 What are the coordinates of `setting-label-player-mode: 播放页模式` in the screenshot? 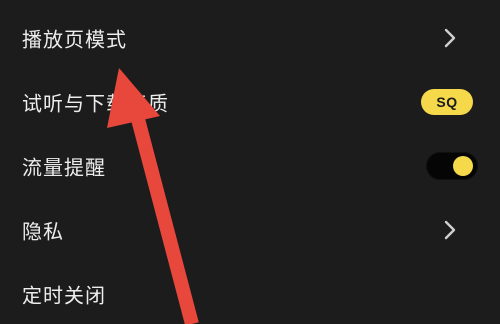 It's located at (74, 39).